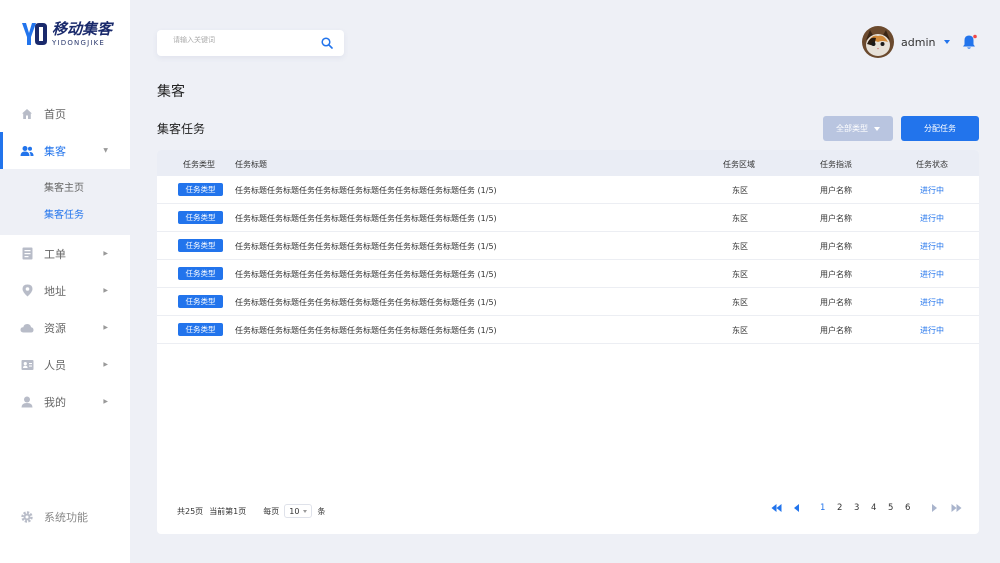  I want to click on column-header-type: 任务类型, so click(199, 164).